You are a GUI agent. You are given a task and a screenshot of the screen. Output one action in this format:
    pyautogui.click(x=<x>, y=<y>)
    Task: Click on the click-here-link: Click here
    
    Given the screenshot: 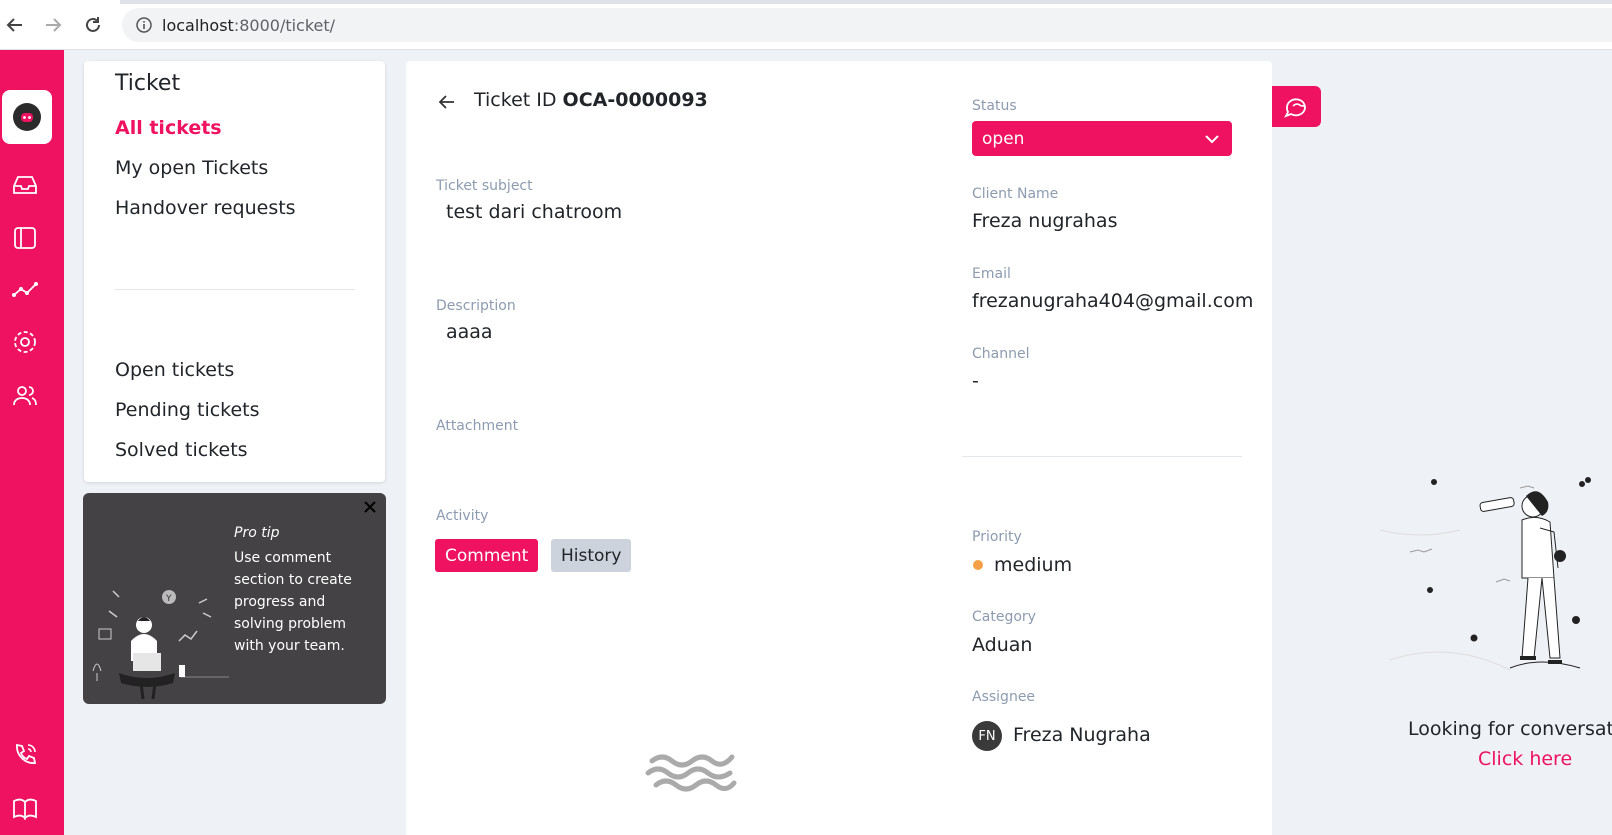 What is the action you would take?
    pyautogui.click(x=1525, y=759)
    